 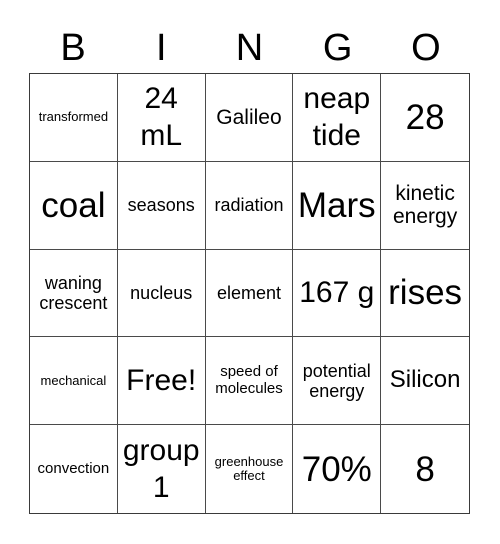 I want to click on bingo-cell: Galileo, so click(x=249, y=118).